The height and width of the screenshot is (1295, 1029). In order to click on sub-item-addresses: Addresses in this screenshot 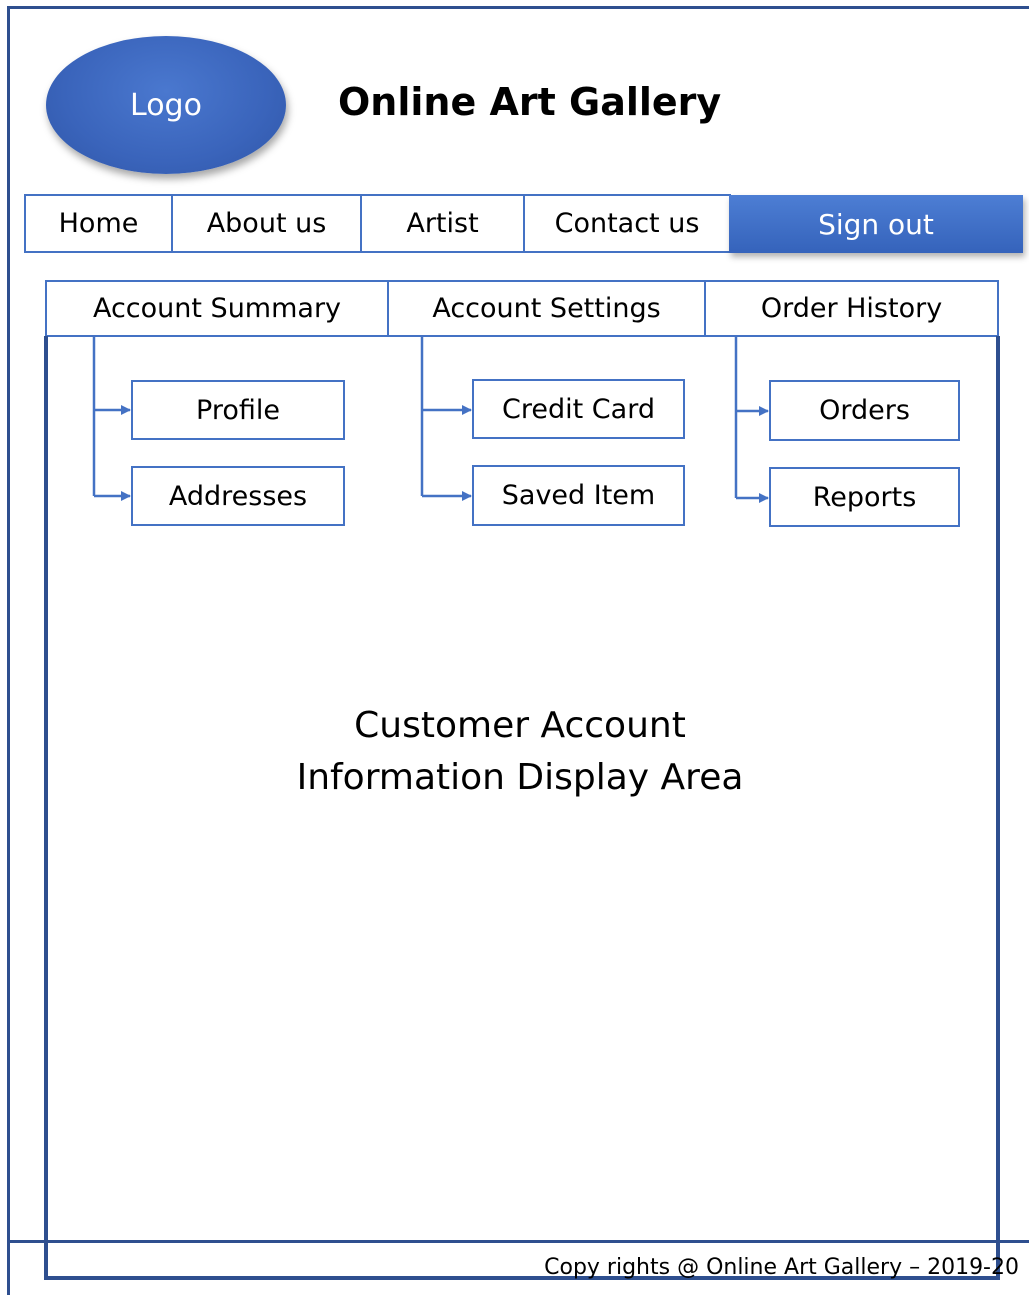, I will do `click(238, 496)`.